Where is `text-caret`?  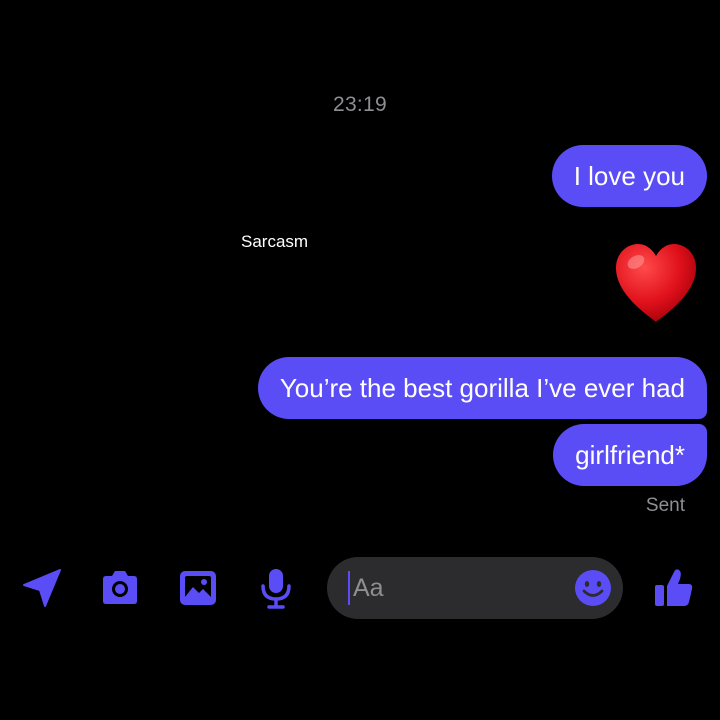
text-caret is located at coordinates (349, 588).